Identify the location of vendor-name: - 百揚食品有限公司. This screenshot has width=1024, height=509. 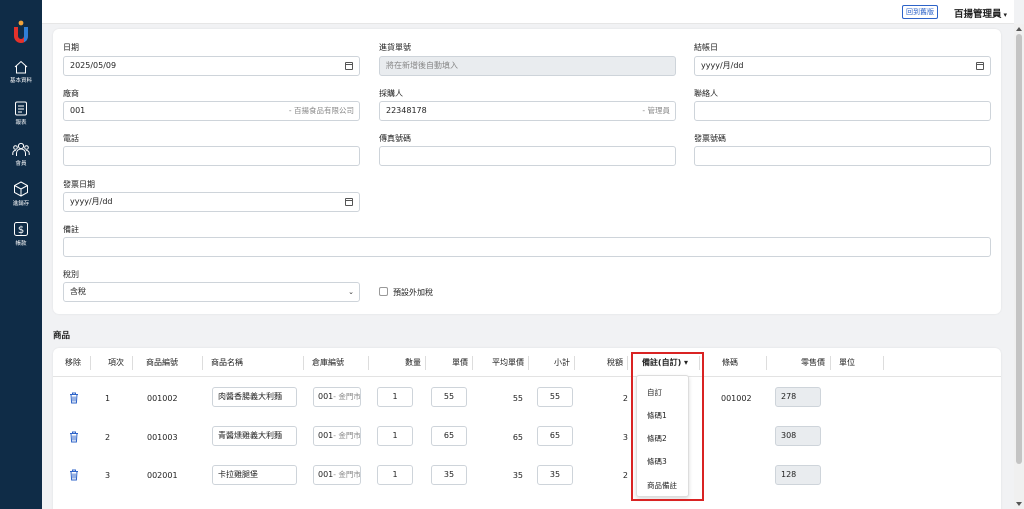
(321, 110).